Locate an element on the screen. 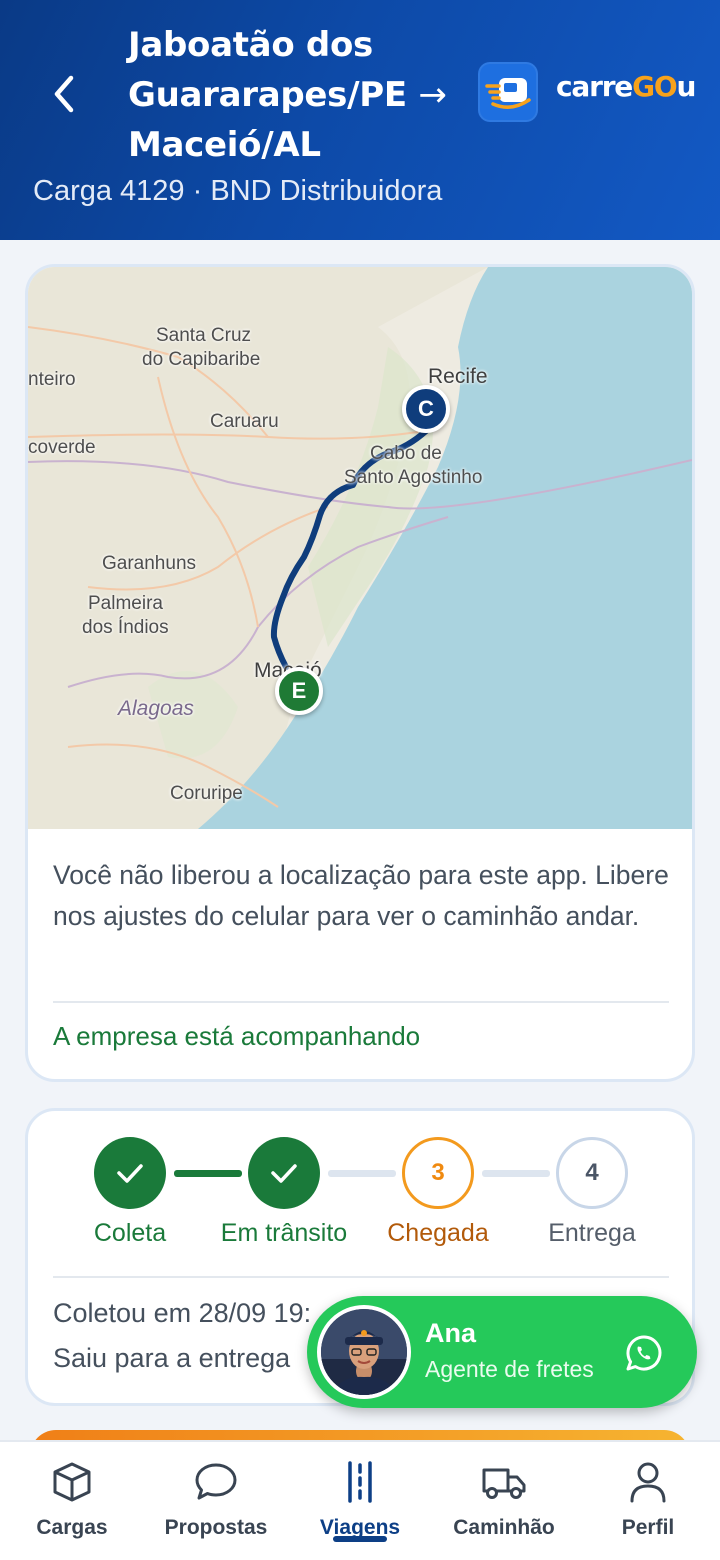 The height and width of the screenshot is (1560, 720). nav-label-perfil: Perfil is located at coordinates (648, 1527).